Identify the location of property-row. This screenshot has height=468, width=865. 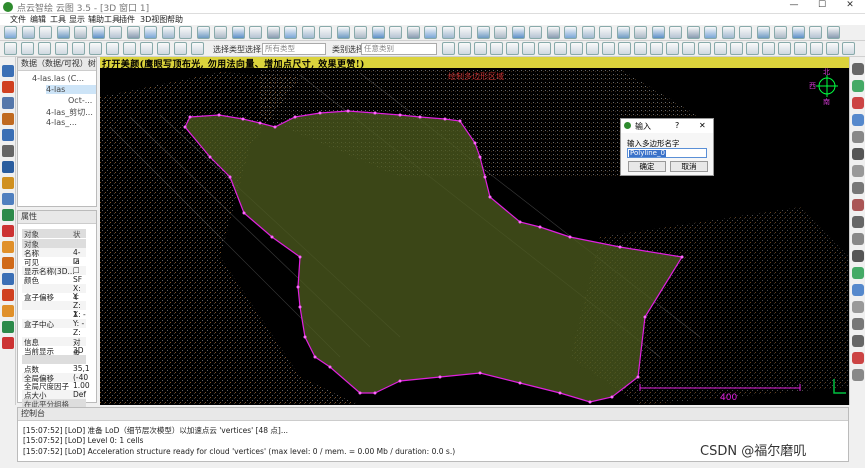
(54, 359).